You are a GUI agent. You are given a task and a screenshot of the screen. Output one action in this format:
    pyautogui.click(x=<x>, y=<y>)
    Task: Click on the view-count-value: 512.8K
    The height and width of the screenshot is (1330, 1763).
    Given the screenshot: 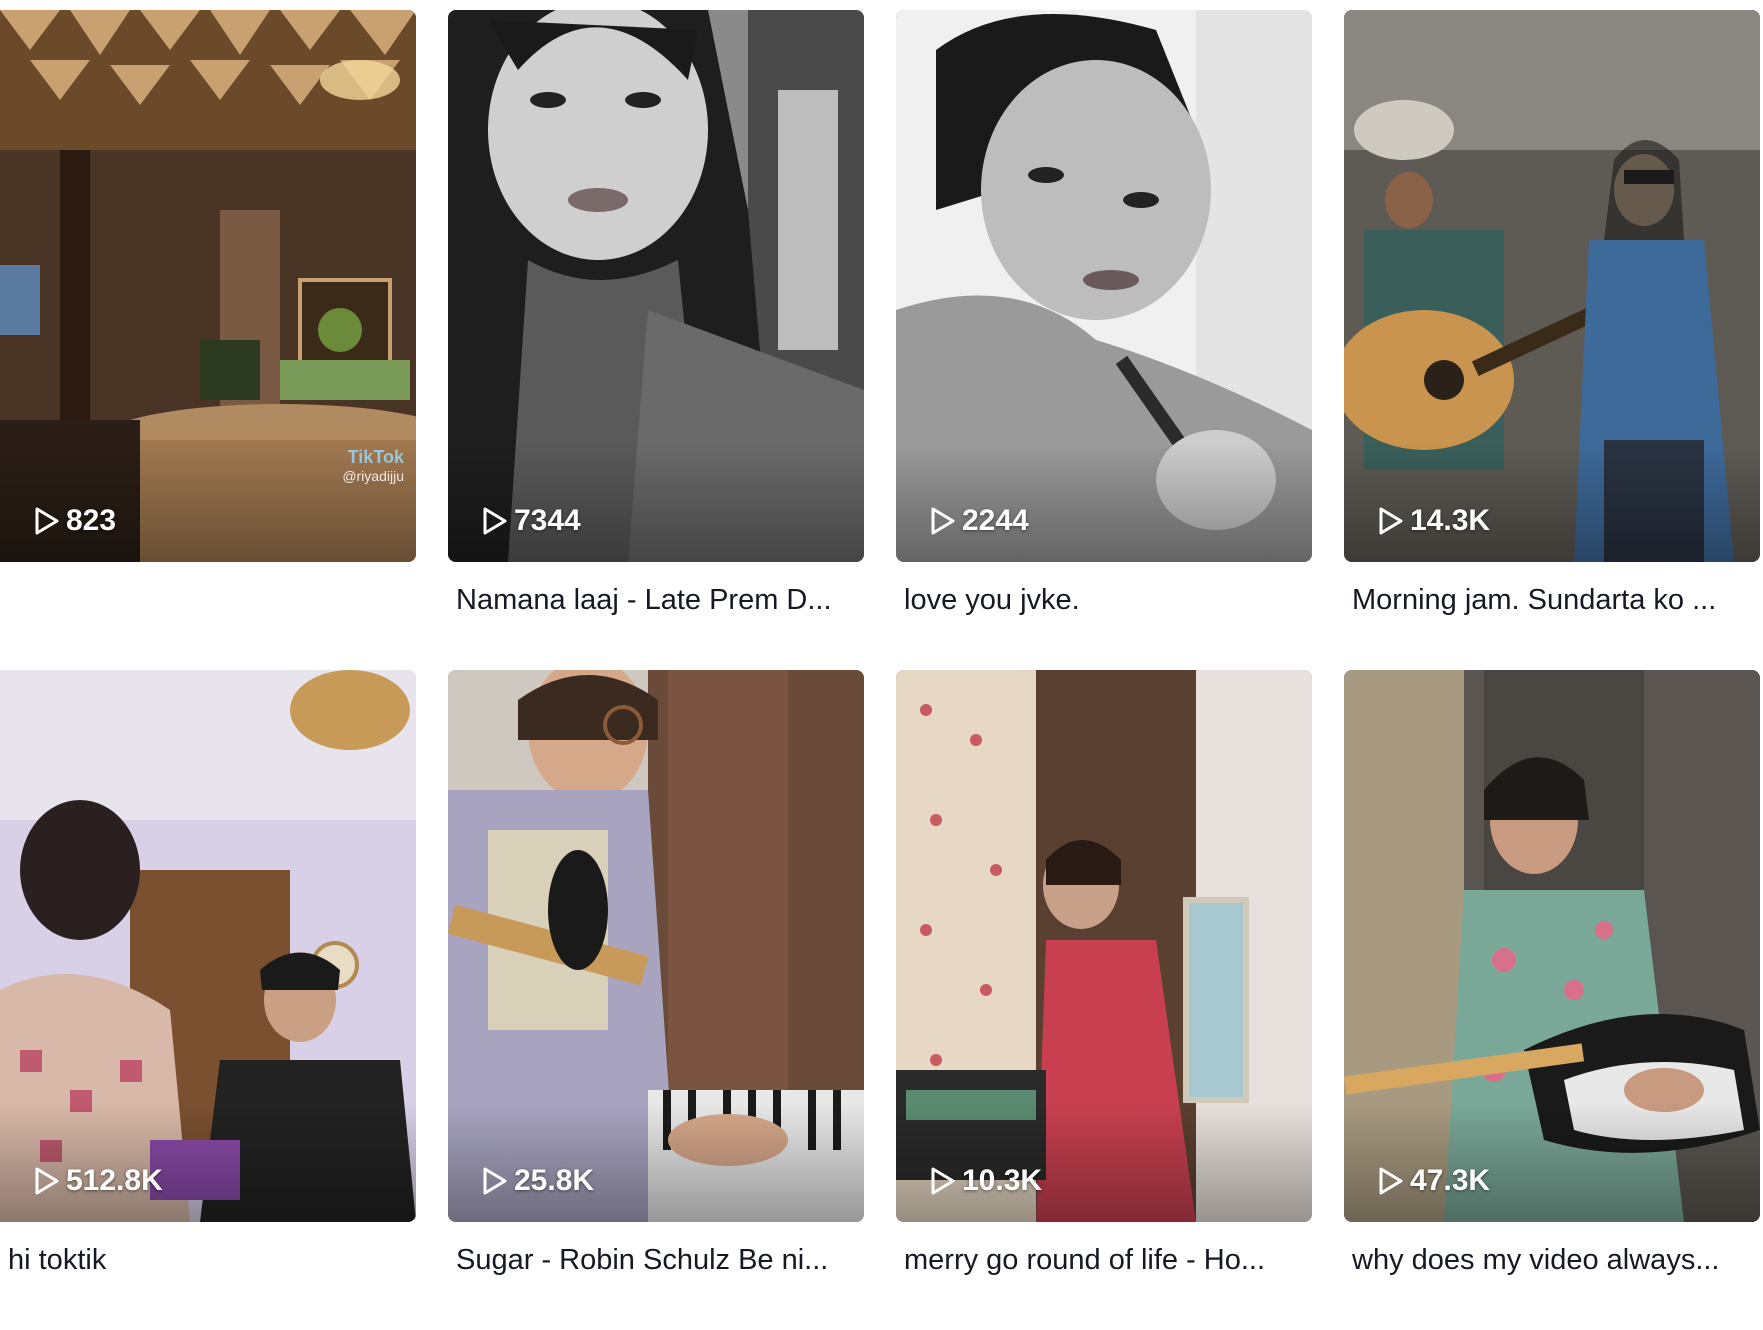 What is the action you would take?
    pyautogui.click(x=114, y=1180)
    